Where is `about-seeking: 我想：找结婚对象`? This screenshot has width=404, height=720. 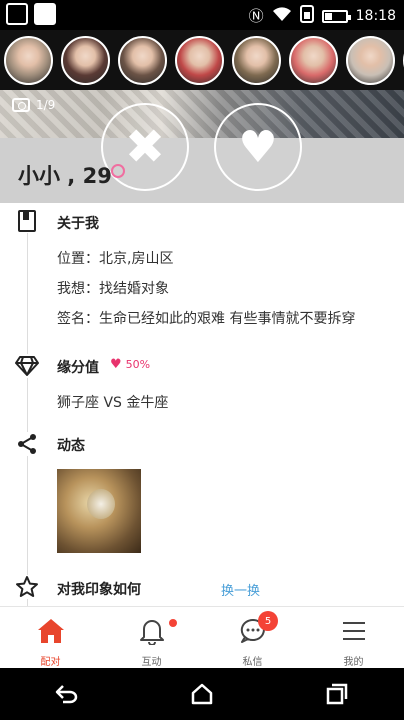 about-seeking: 我想：找结婚对象 is located at coordinates (113, 289).